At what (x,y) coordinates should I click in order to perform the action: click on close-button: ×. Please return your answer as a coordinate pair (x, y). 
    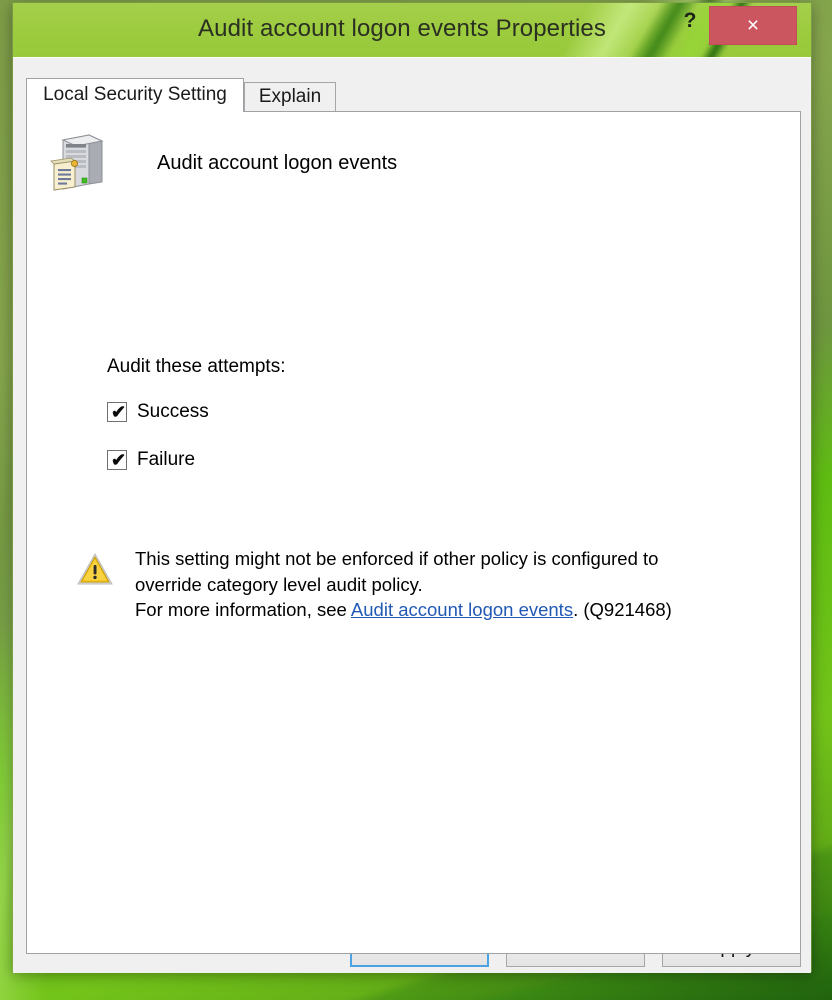
    Looking at the image, I should click on (753, 25).